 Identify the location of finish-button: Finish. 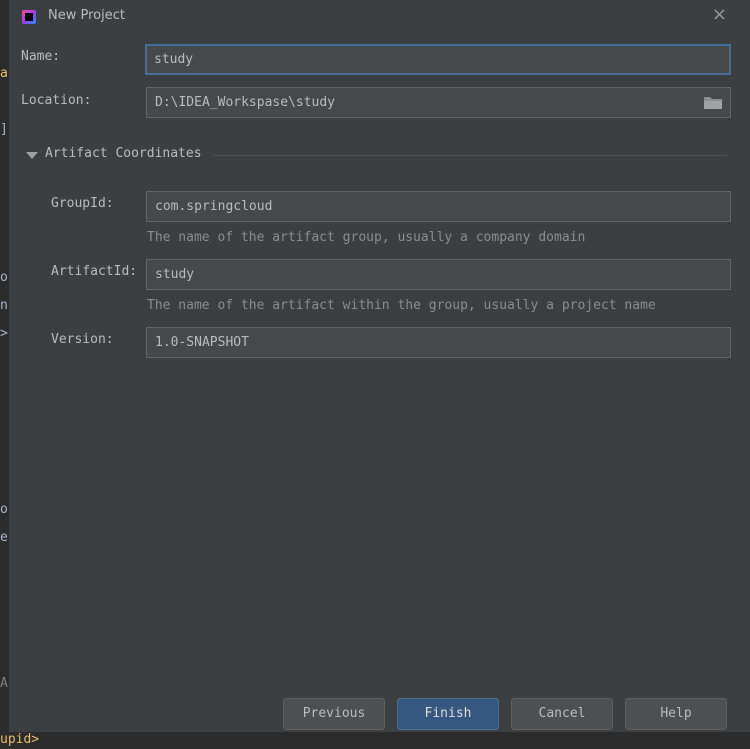
(448, 714).